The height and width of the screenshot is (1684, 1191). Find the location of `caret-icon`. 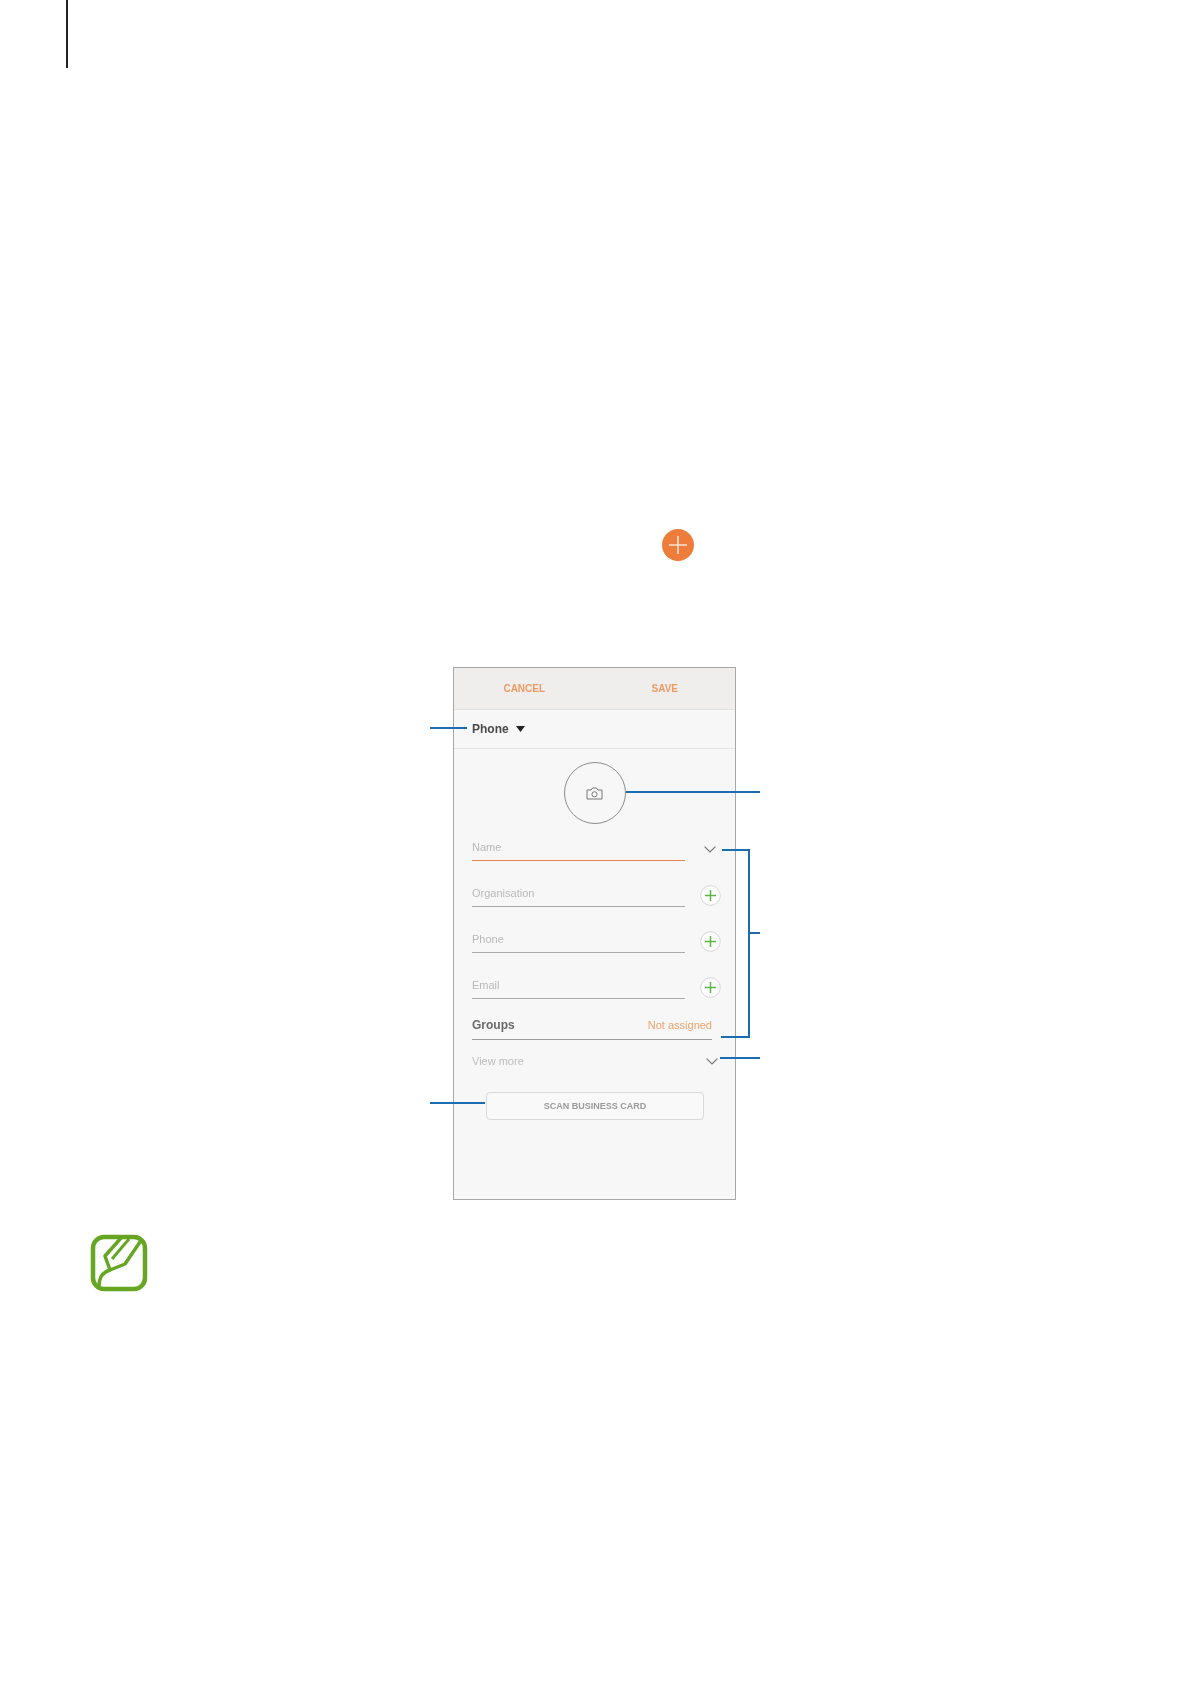

caret-icon is located at coordinates (520, 729).